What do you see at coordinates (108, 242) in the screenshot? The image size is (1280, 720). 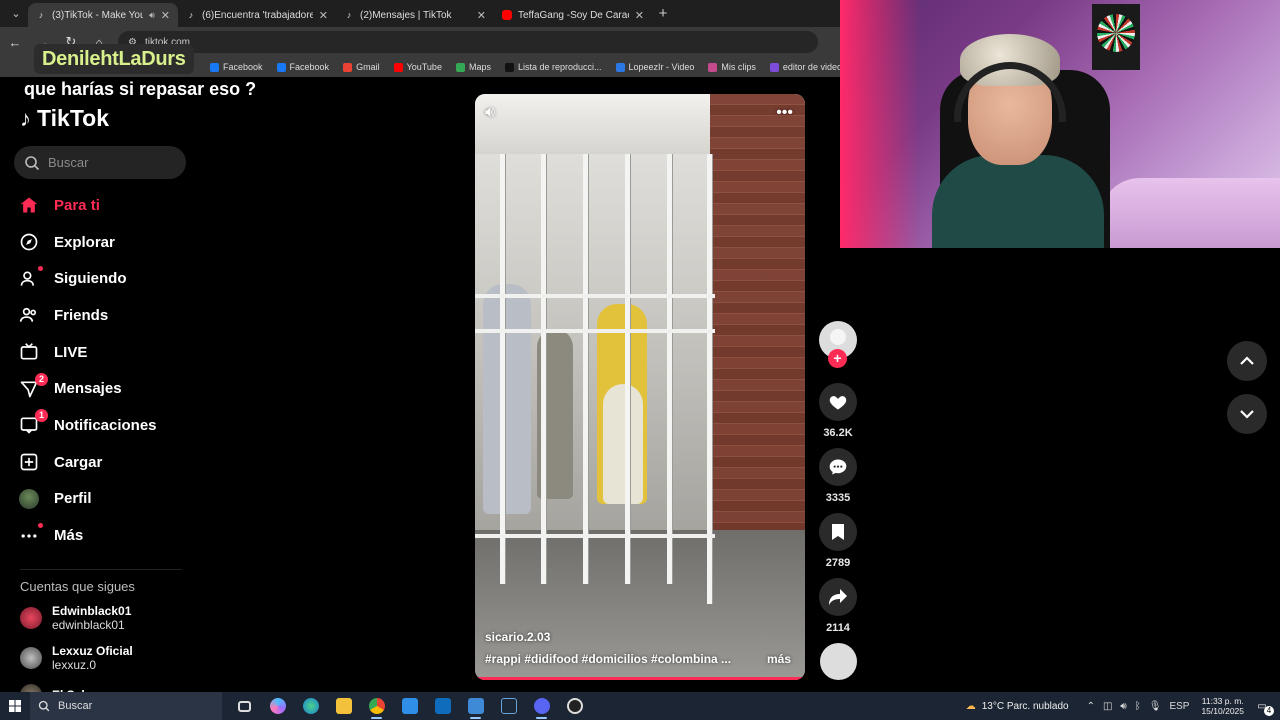 I see `sidebar-item-compass: Explorar` at bounding box center [108, 242].